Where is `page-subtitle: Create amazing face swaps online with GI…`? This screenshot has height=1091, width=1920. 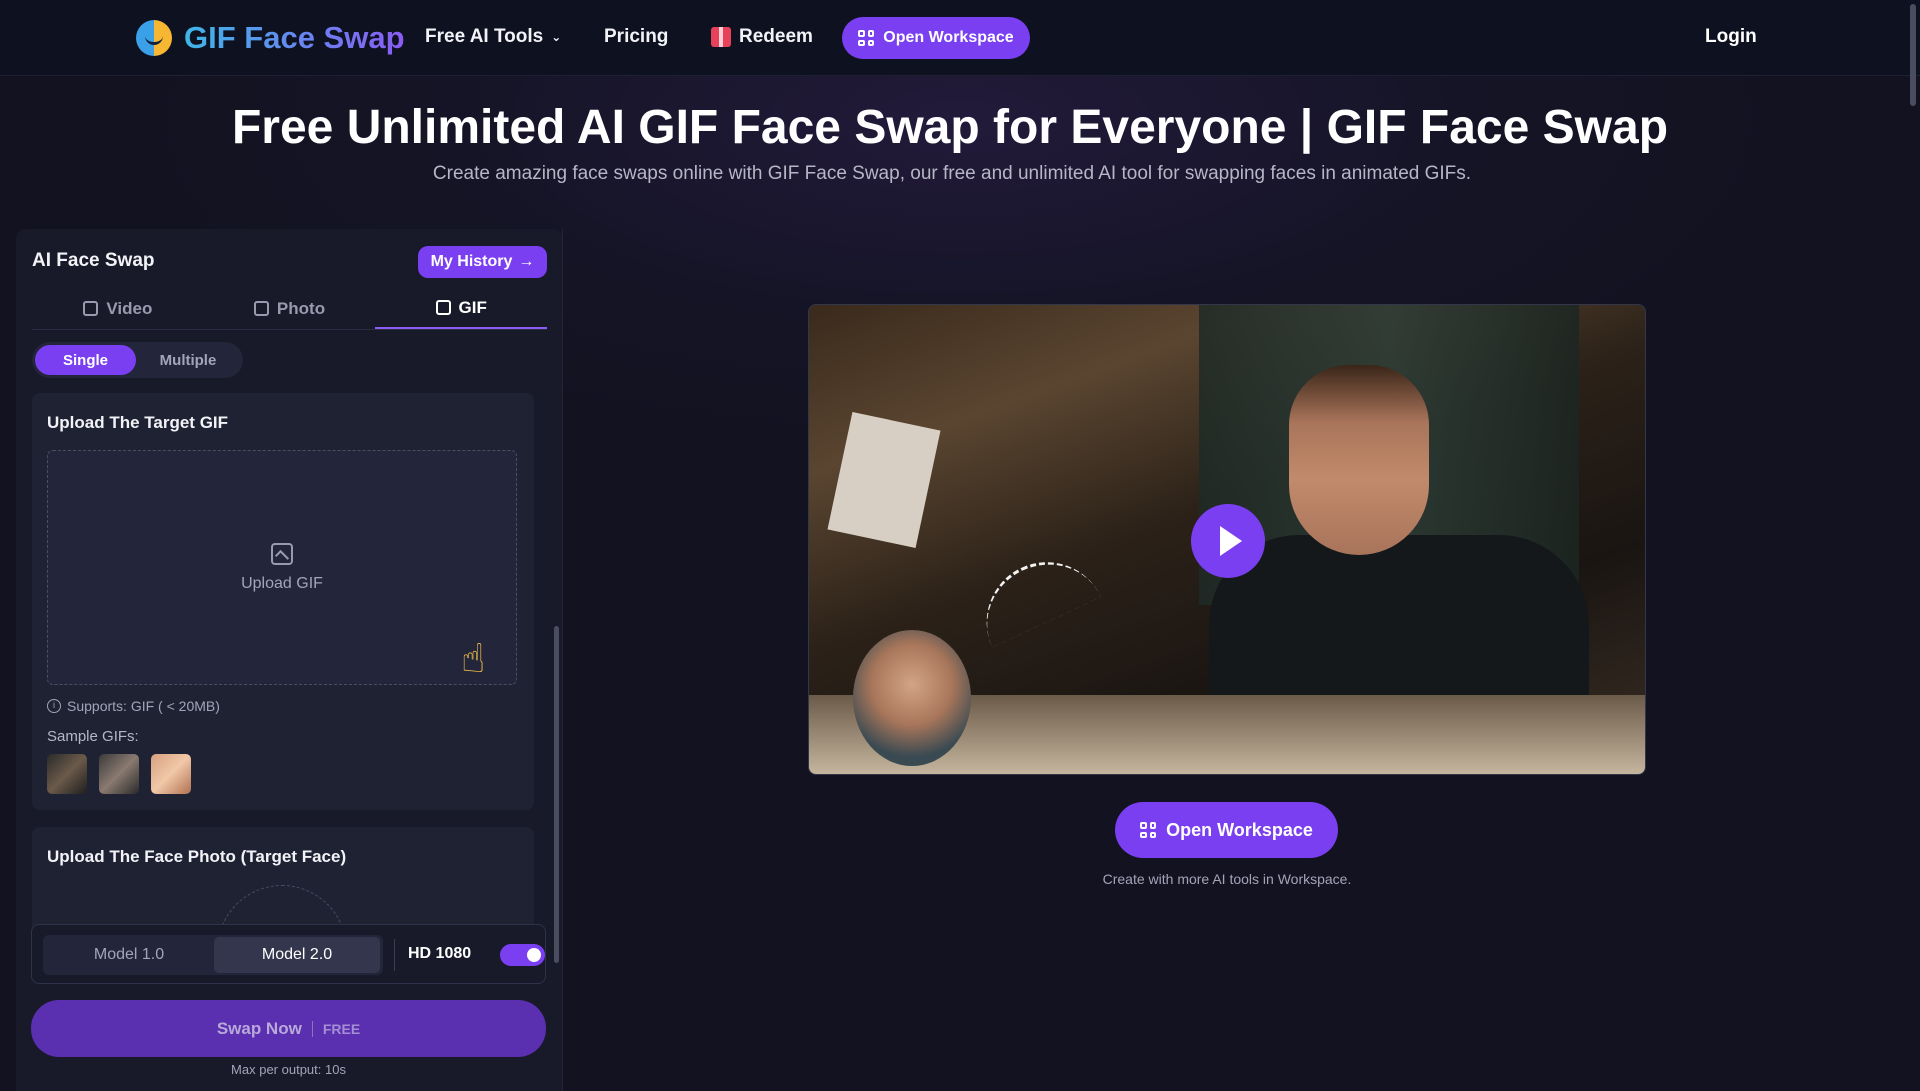
page-subtitle: Create amazing face swaps online with GI… is located at coordinates (952, 173).